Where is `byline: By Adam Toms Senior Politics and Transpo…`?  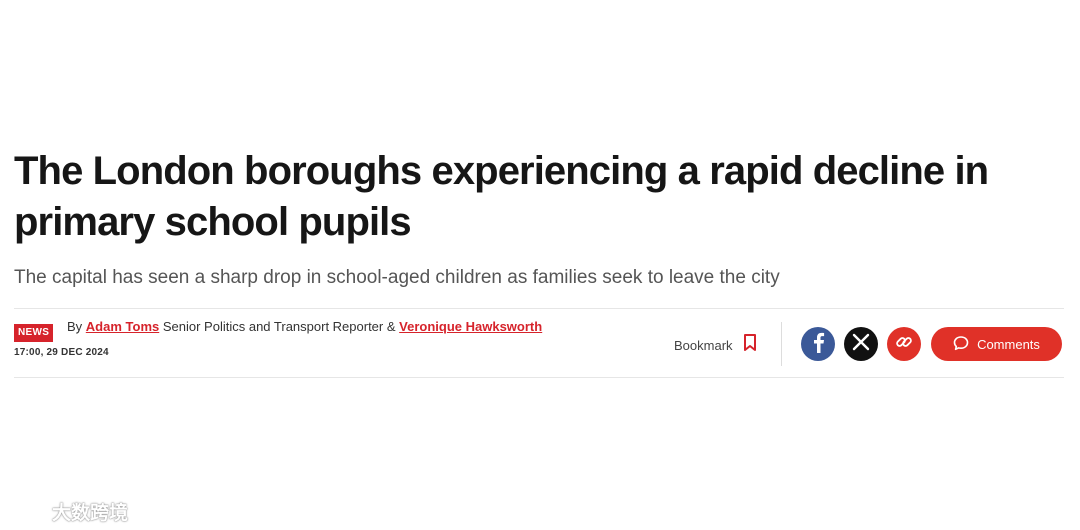
byline: By Adam Toms Senior Politics and Transpo… is located at coordinates (304, 327).